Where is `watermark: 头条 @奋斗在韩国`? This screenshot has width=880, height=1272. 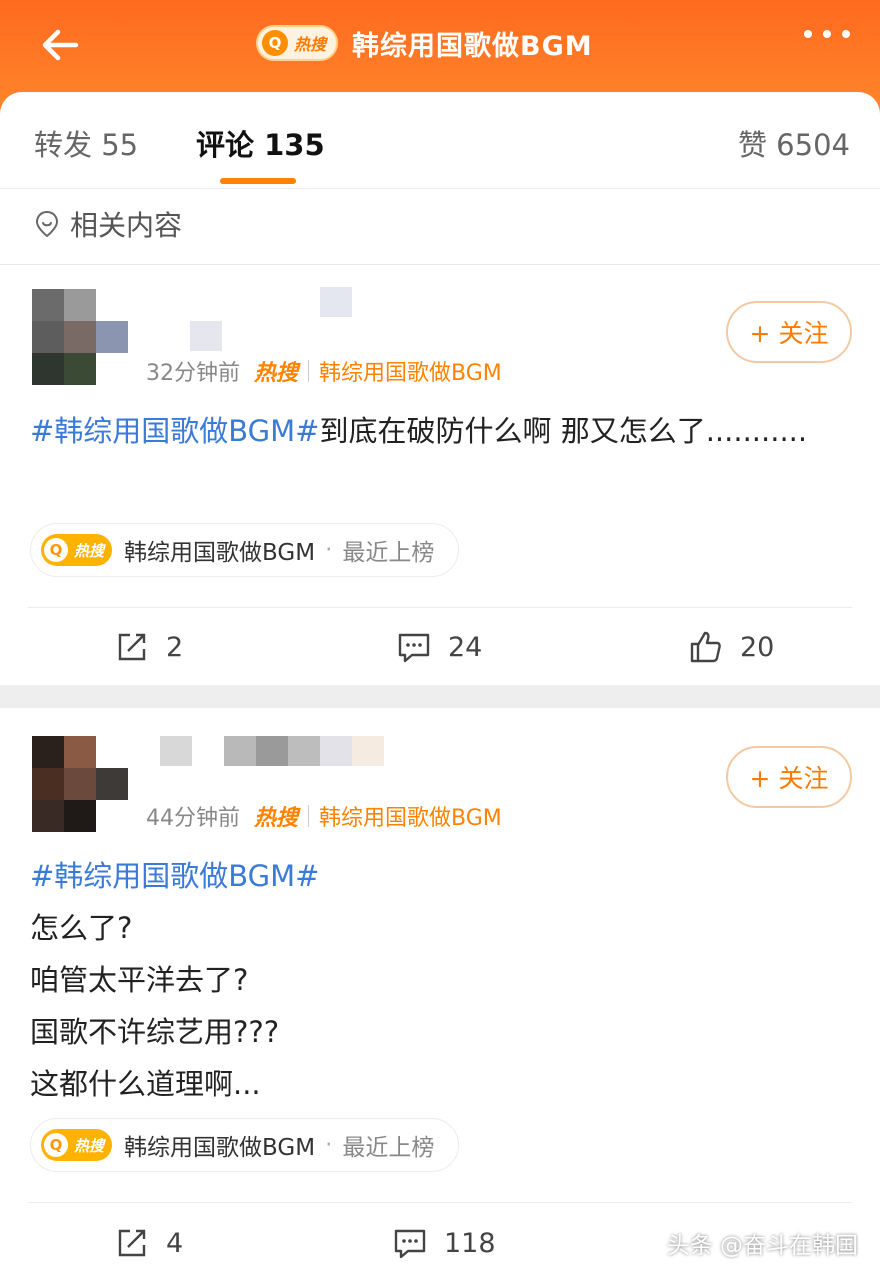
watermark: 头条 @奋斗在韩国 is located at coordinates (762, 1246).